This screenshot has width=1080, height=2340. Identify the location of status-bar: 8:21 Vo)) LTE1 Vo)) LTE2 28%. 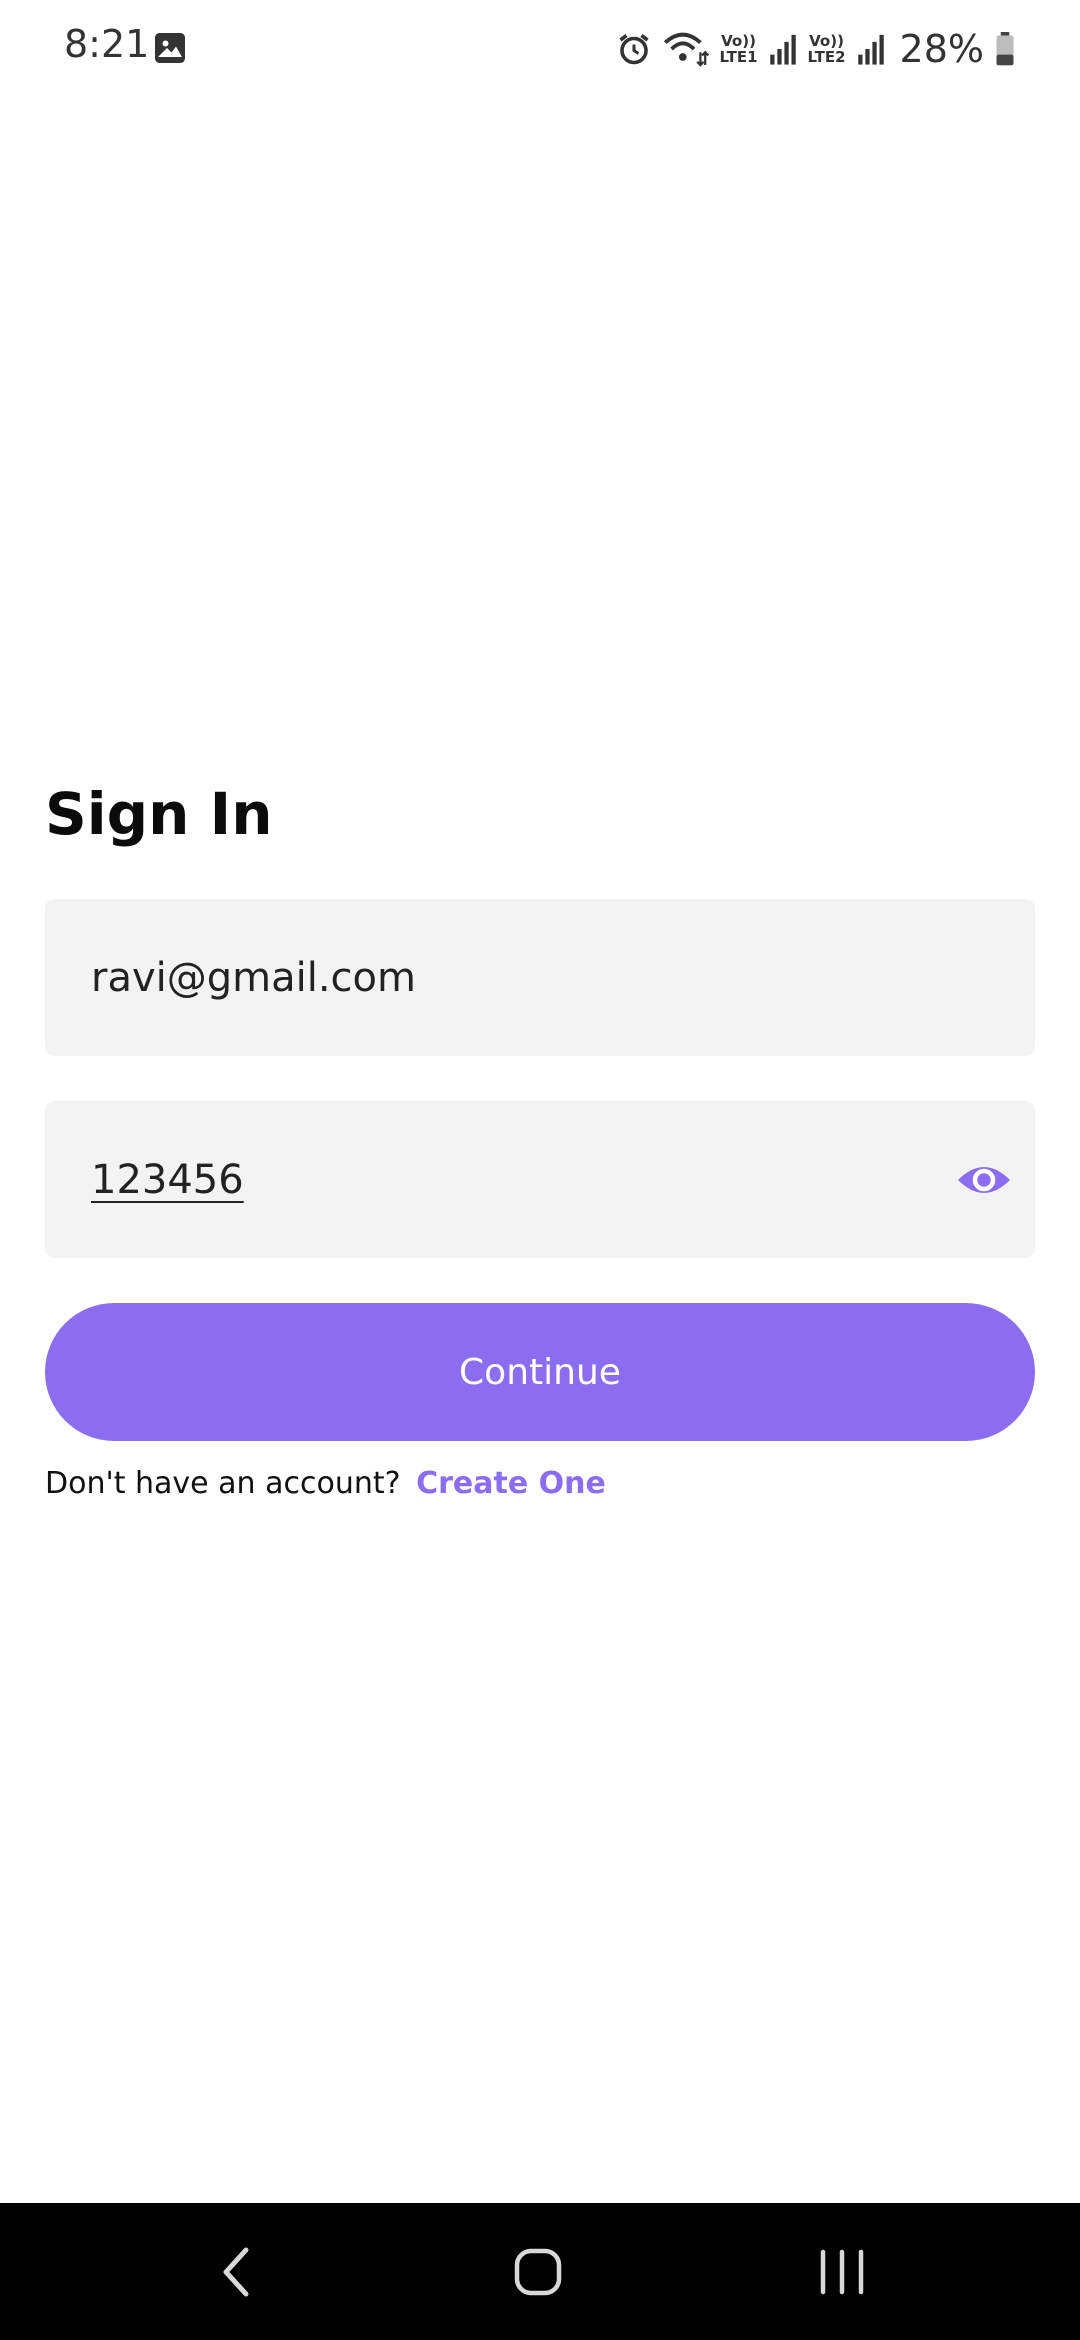
(540, 50).